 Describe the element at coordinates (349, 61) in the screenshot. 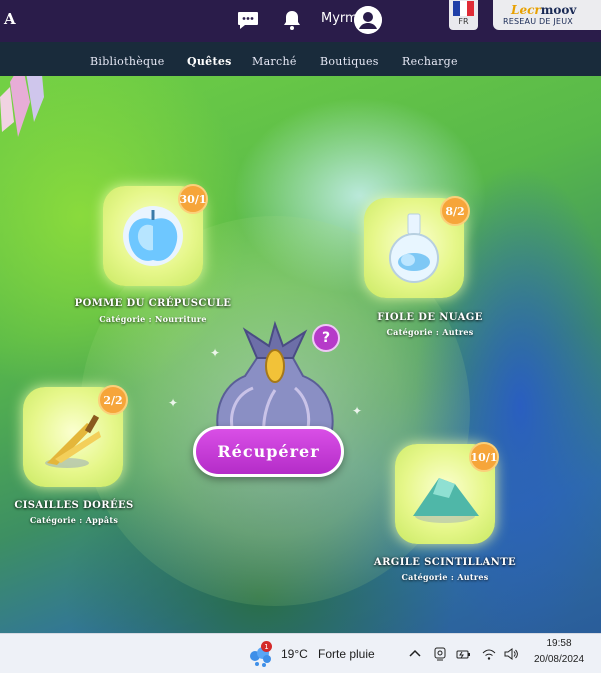

I see `nav-item-boutiques: Boutiques` at that location.